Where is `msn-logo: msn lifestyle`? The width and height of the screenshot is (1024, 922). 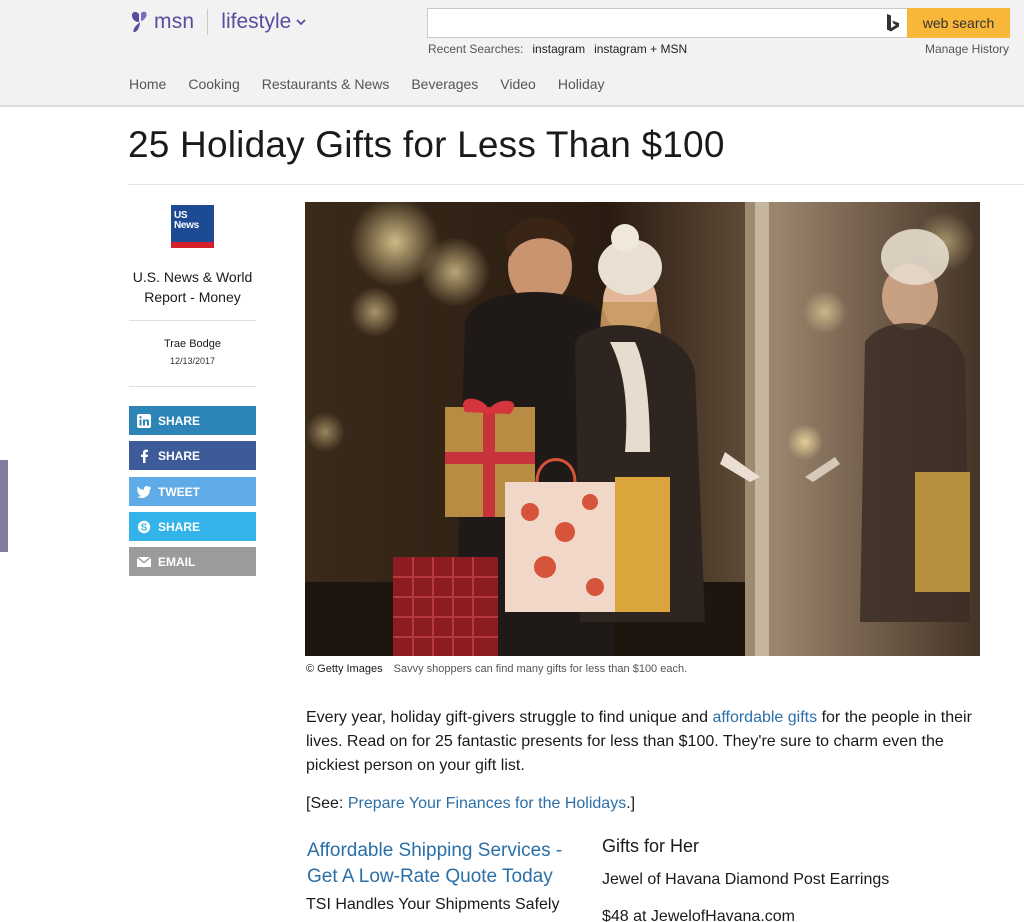 msn-logo: msn lifestyle is located at coordinates (218, 22).